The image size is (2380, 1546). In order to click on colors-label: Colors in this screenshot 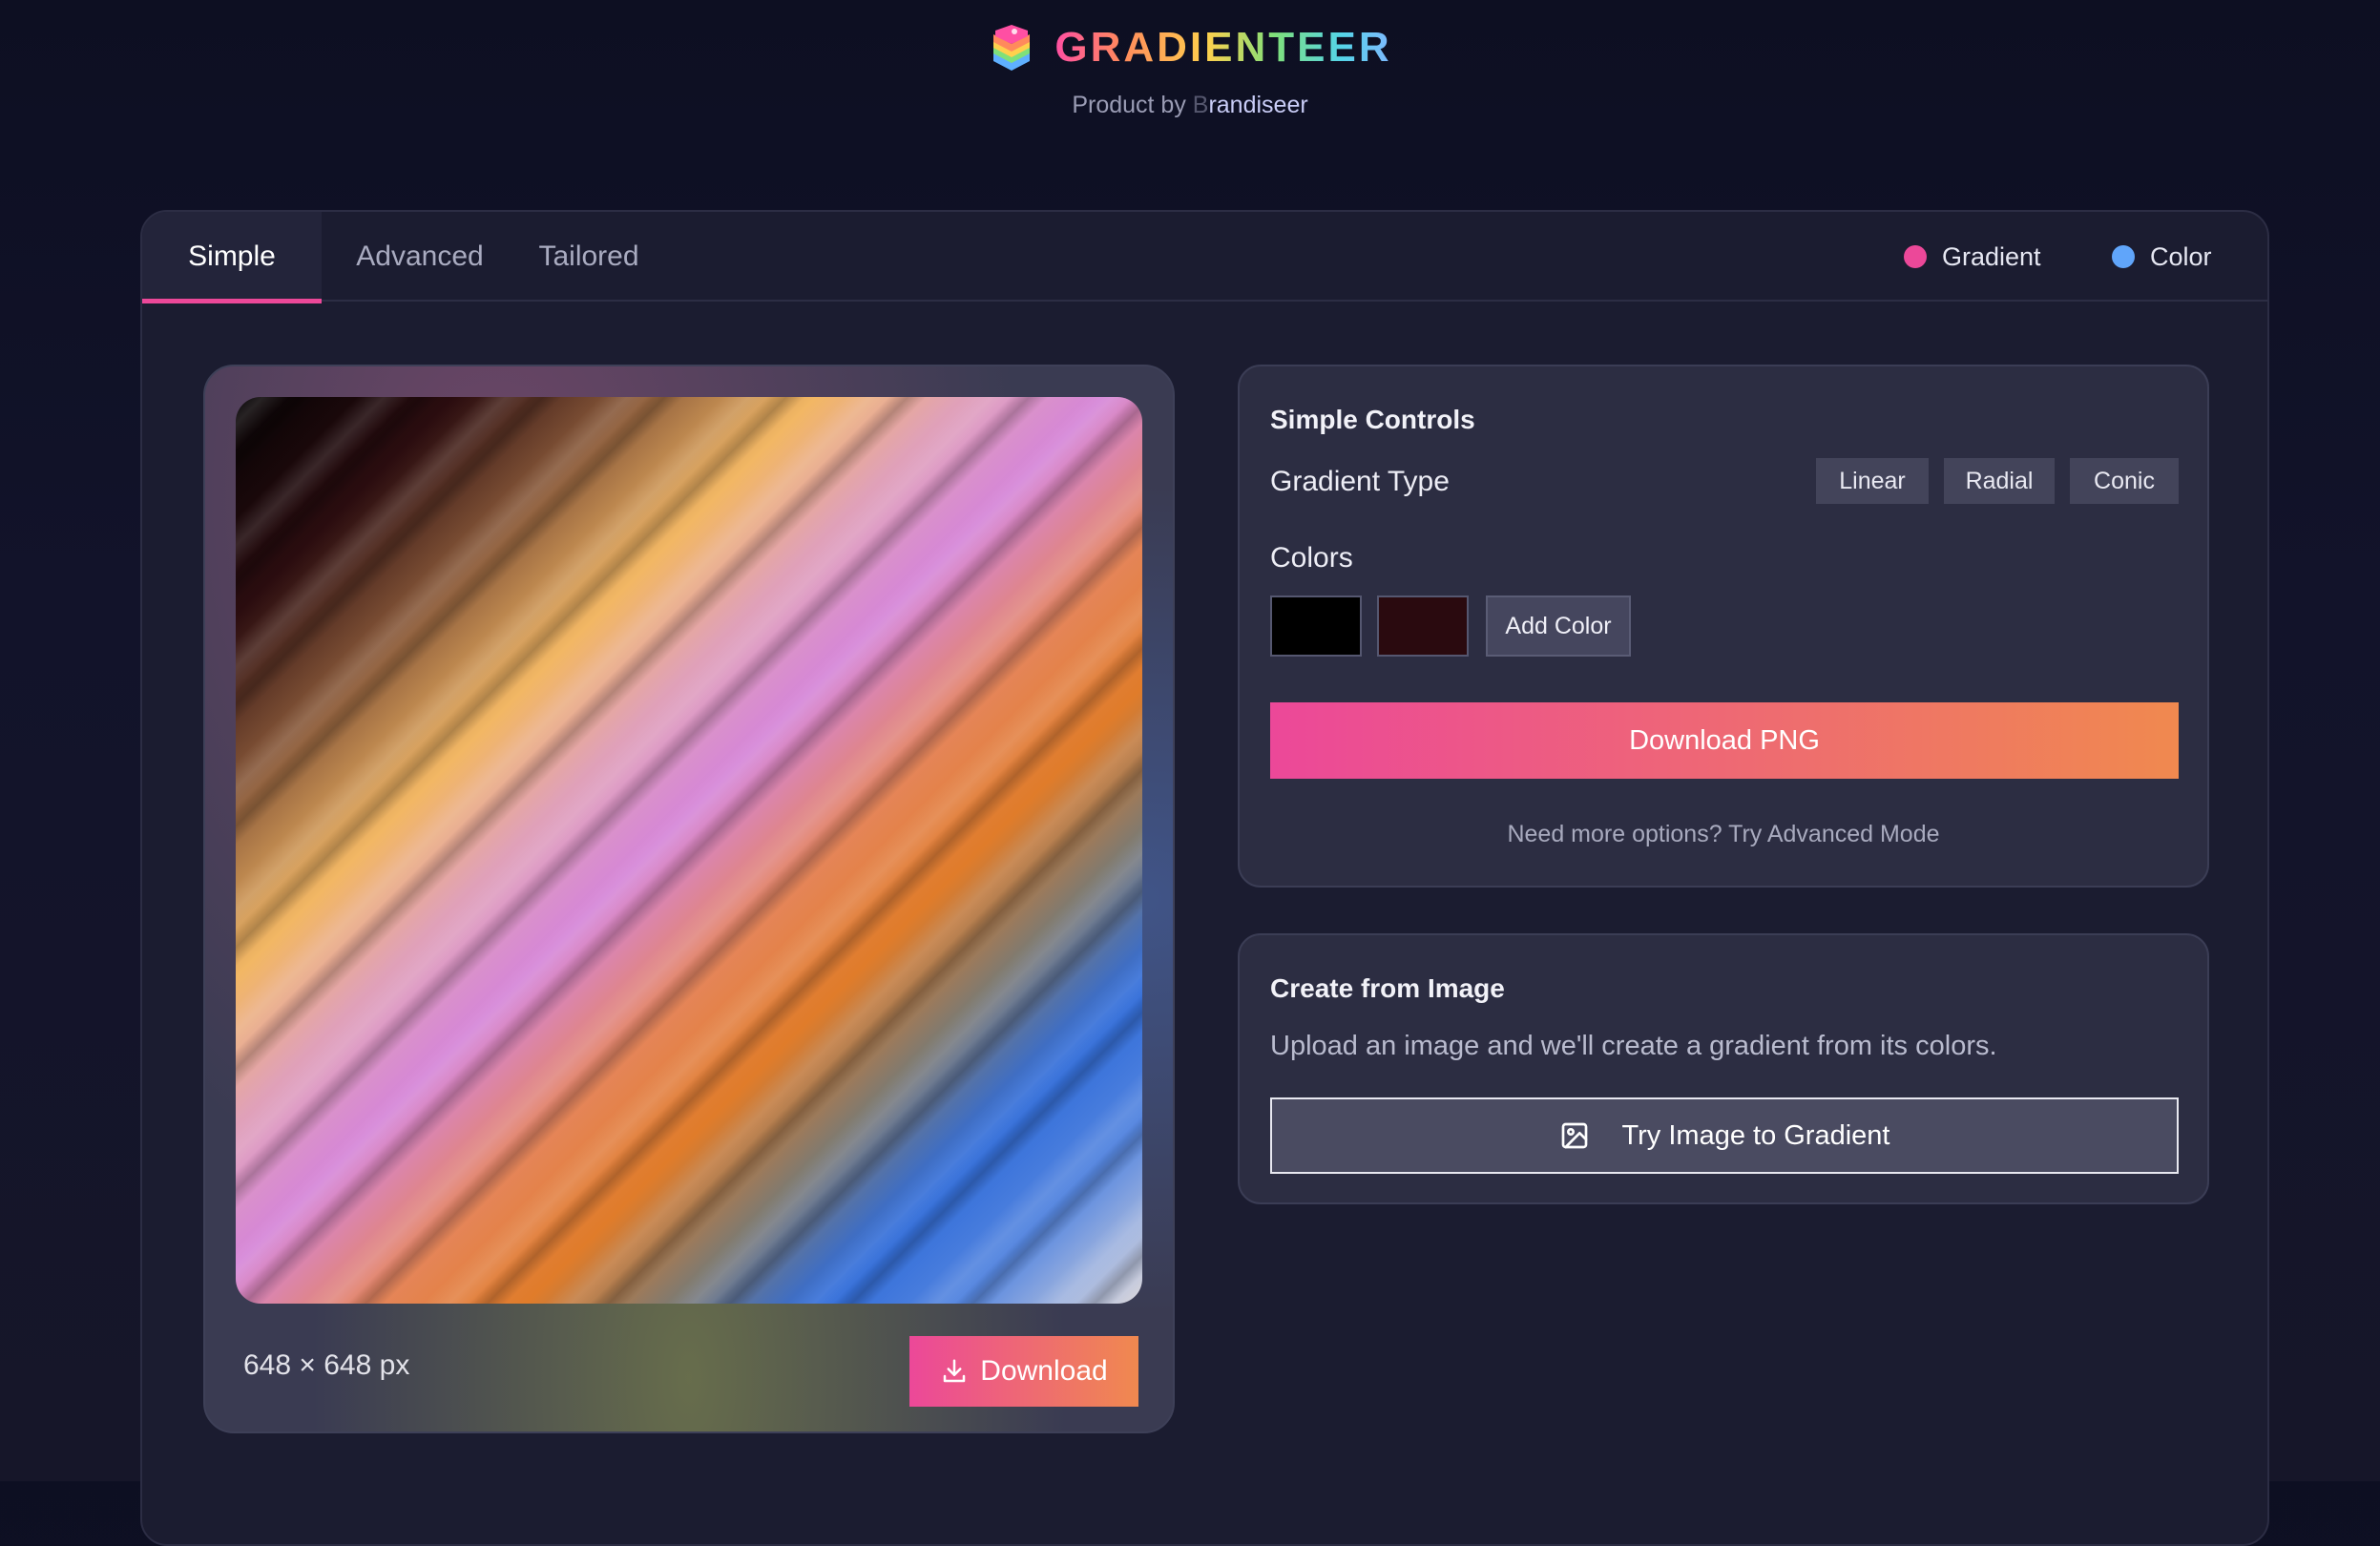, I will do `click(1311, 558)`.